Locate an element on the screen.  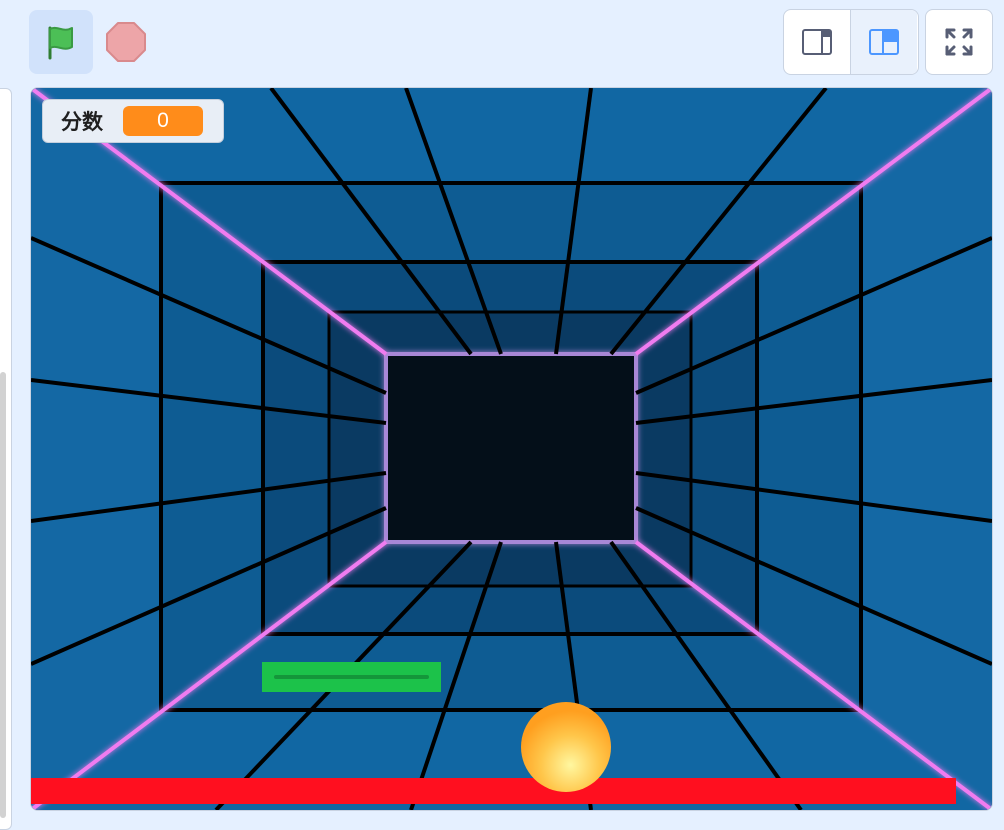
stage-header is located at coordinates (502, 43).